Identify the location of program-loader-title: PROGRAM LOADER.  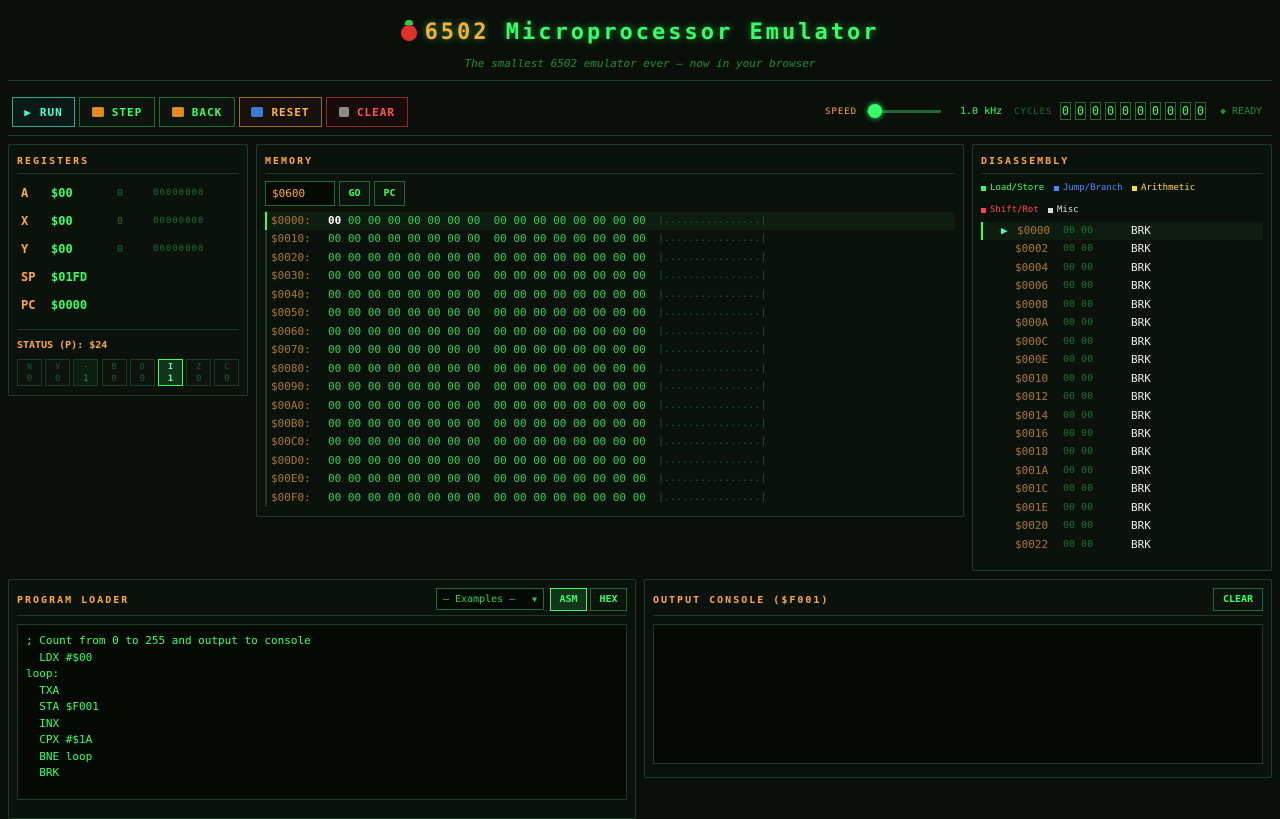
(73, 600).